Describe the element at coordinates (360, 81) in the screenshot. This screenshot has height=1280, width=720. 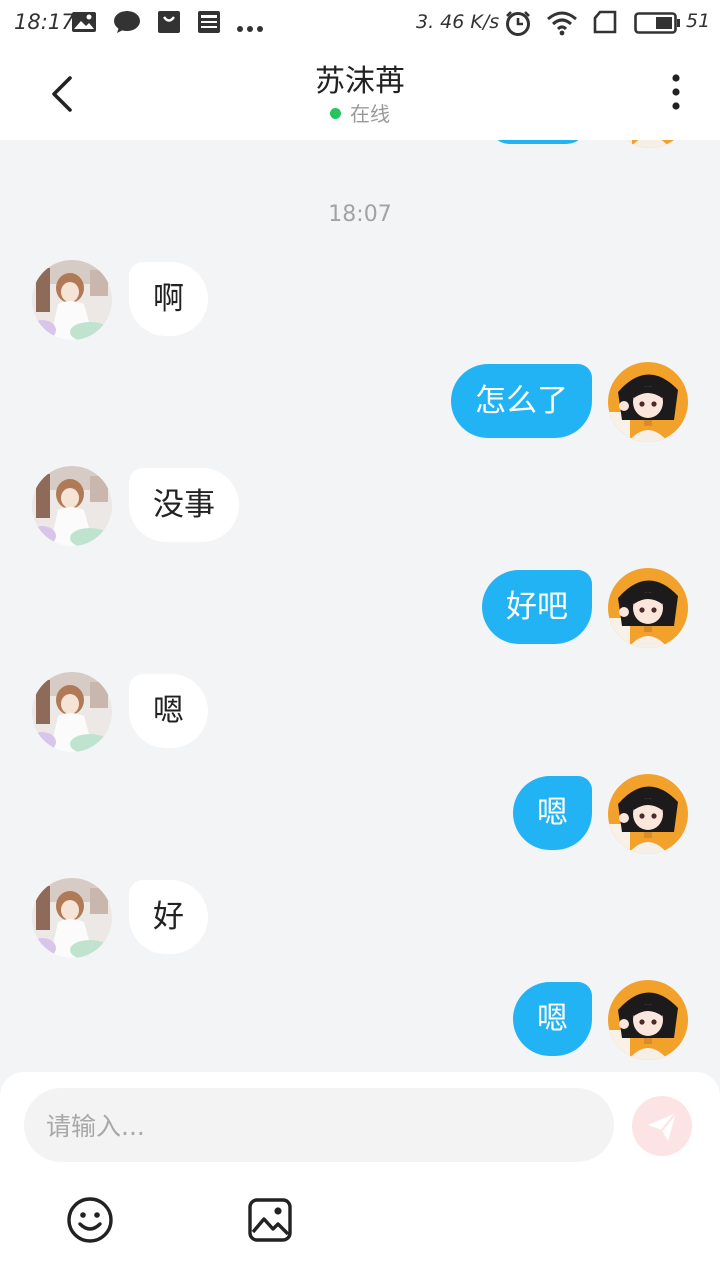
I see `contact-name: 苏沫苒` at that location.